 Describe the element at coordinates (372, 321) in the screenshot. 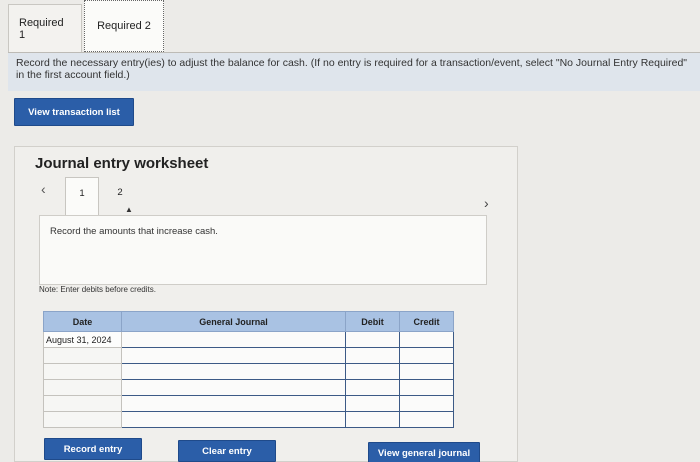

I see `header-debit: Debit` at that location.